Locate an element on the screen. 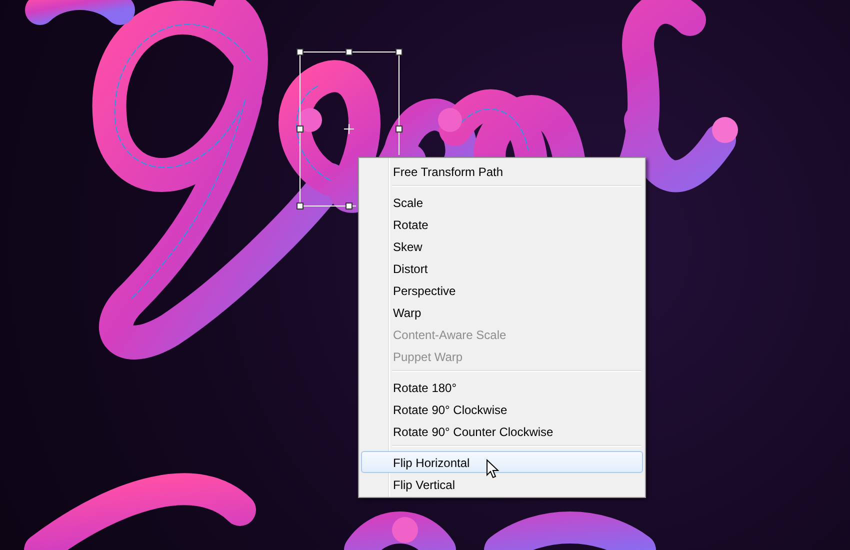 The height and width of the screenshot is (550, 850). menu-item: Flip Vertical is located at coordinates (502, 484).